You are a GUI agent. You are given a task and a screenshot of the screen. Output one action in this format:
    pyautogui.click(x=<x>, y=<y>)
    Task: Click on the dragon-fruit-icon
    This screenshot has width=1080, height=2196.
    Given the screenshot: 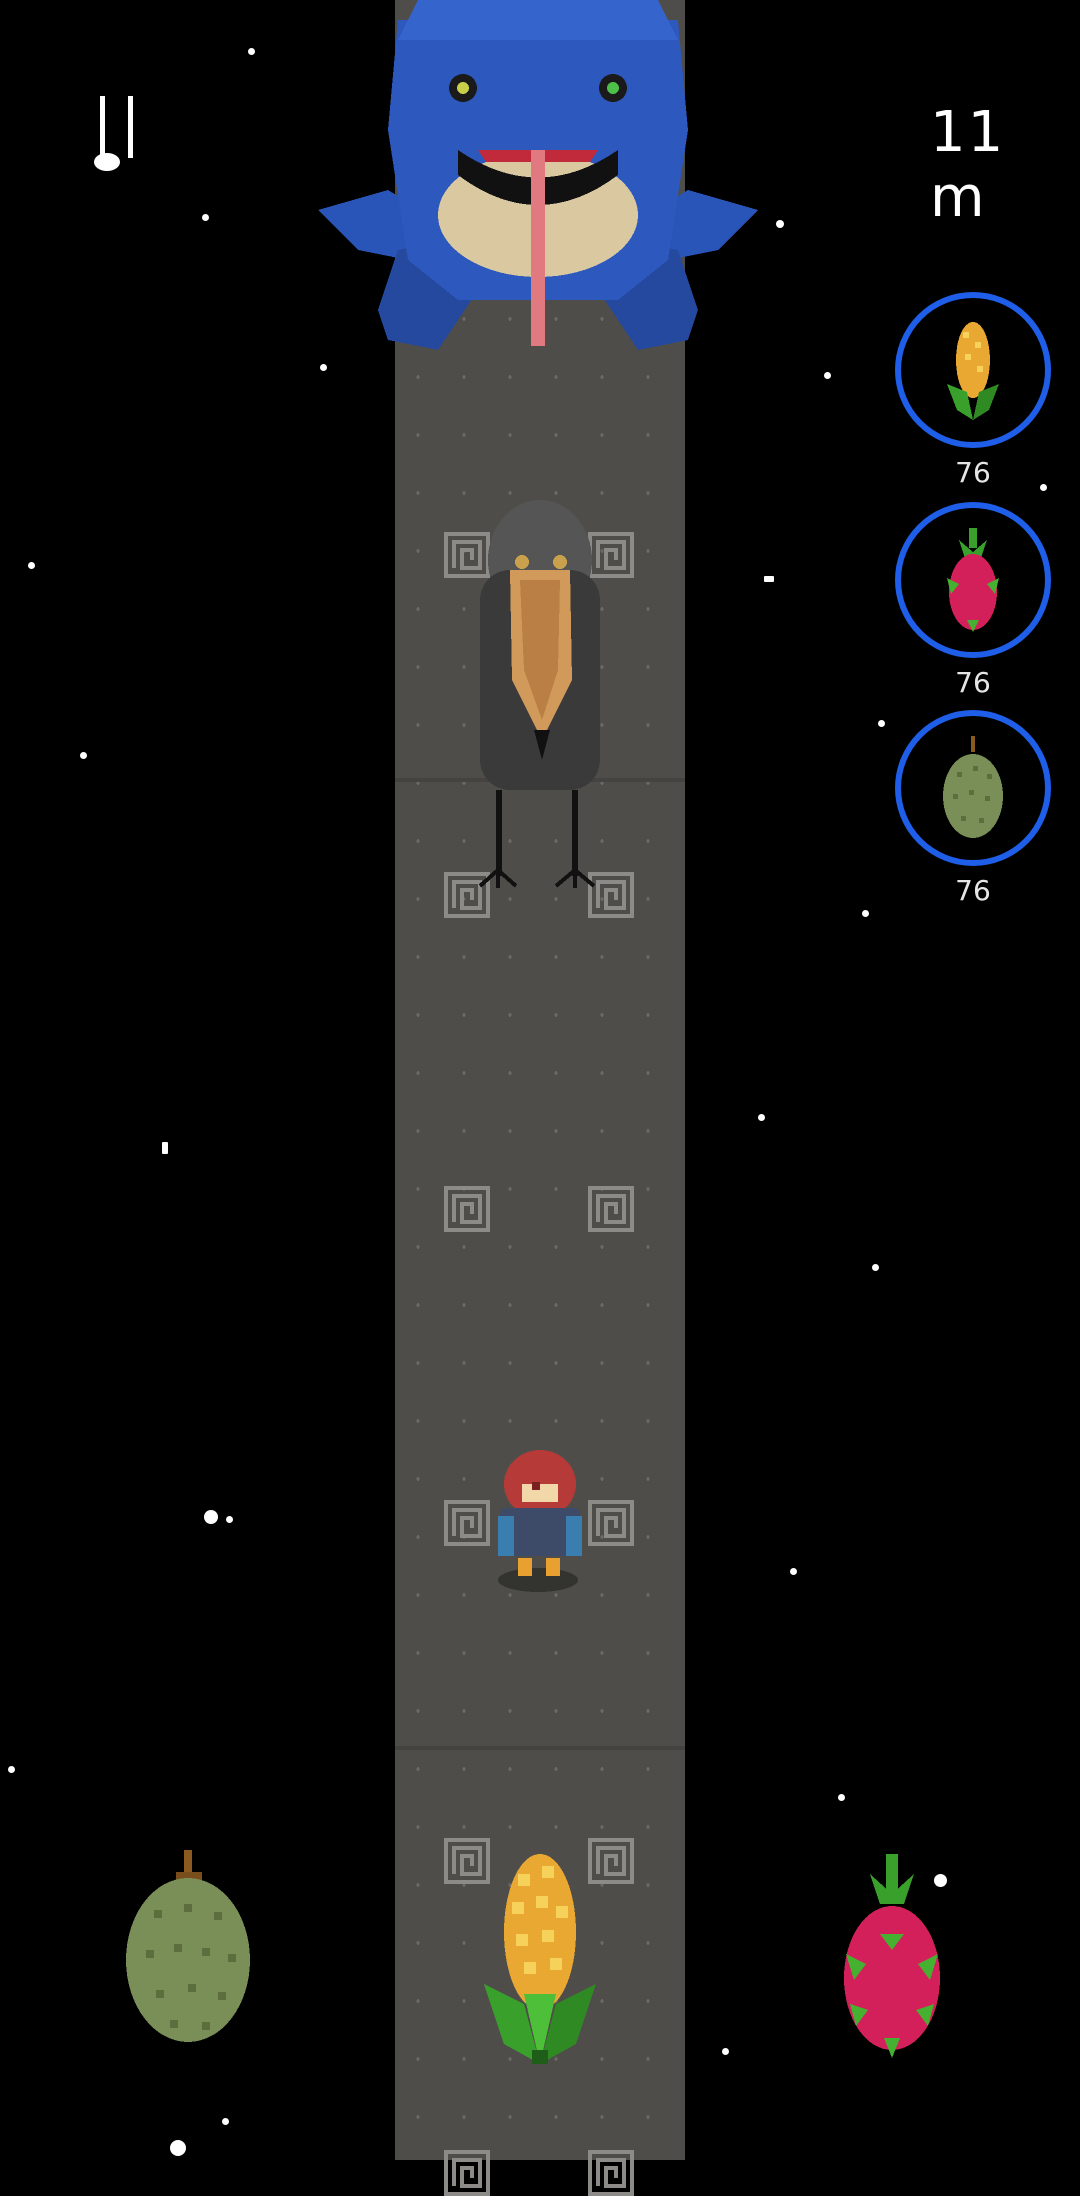 What is the action you would take?
    pyautogui.click(x=973, y=580)
    